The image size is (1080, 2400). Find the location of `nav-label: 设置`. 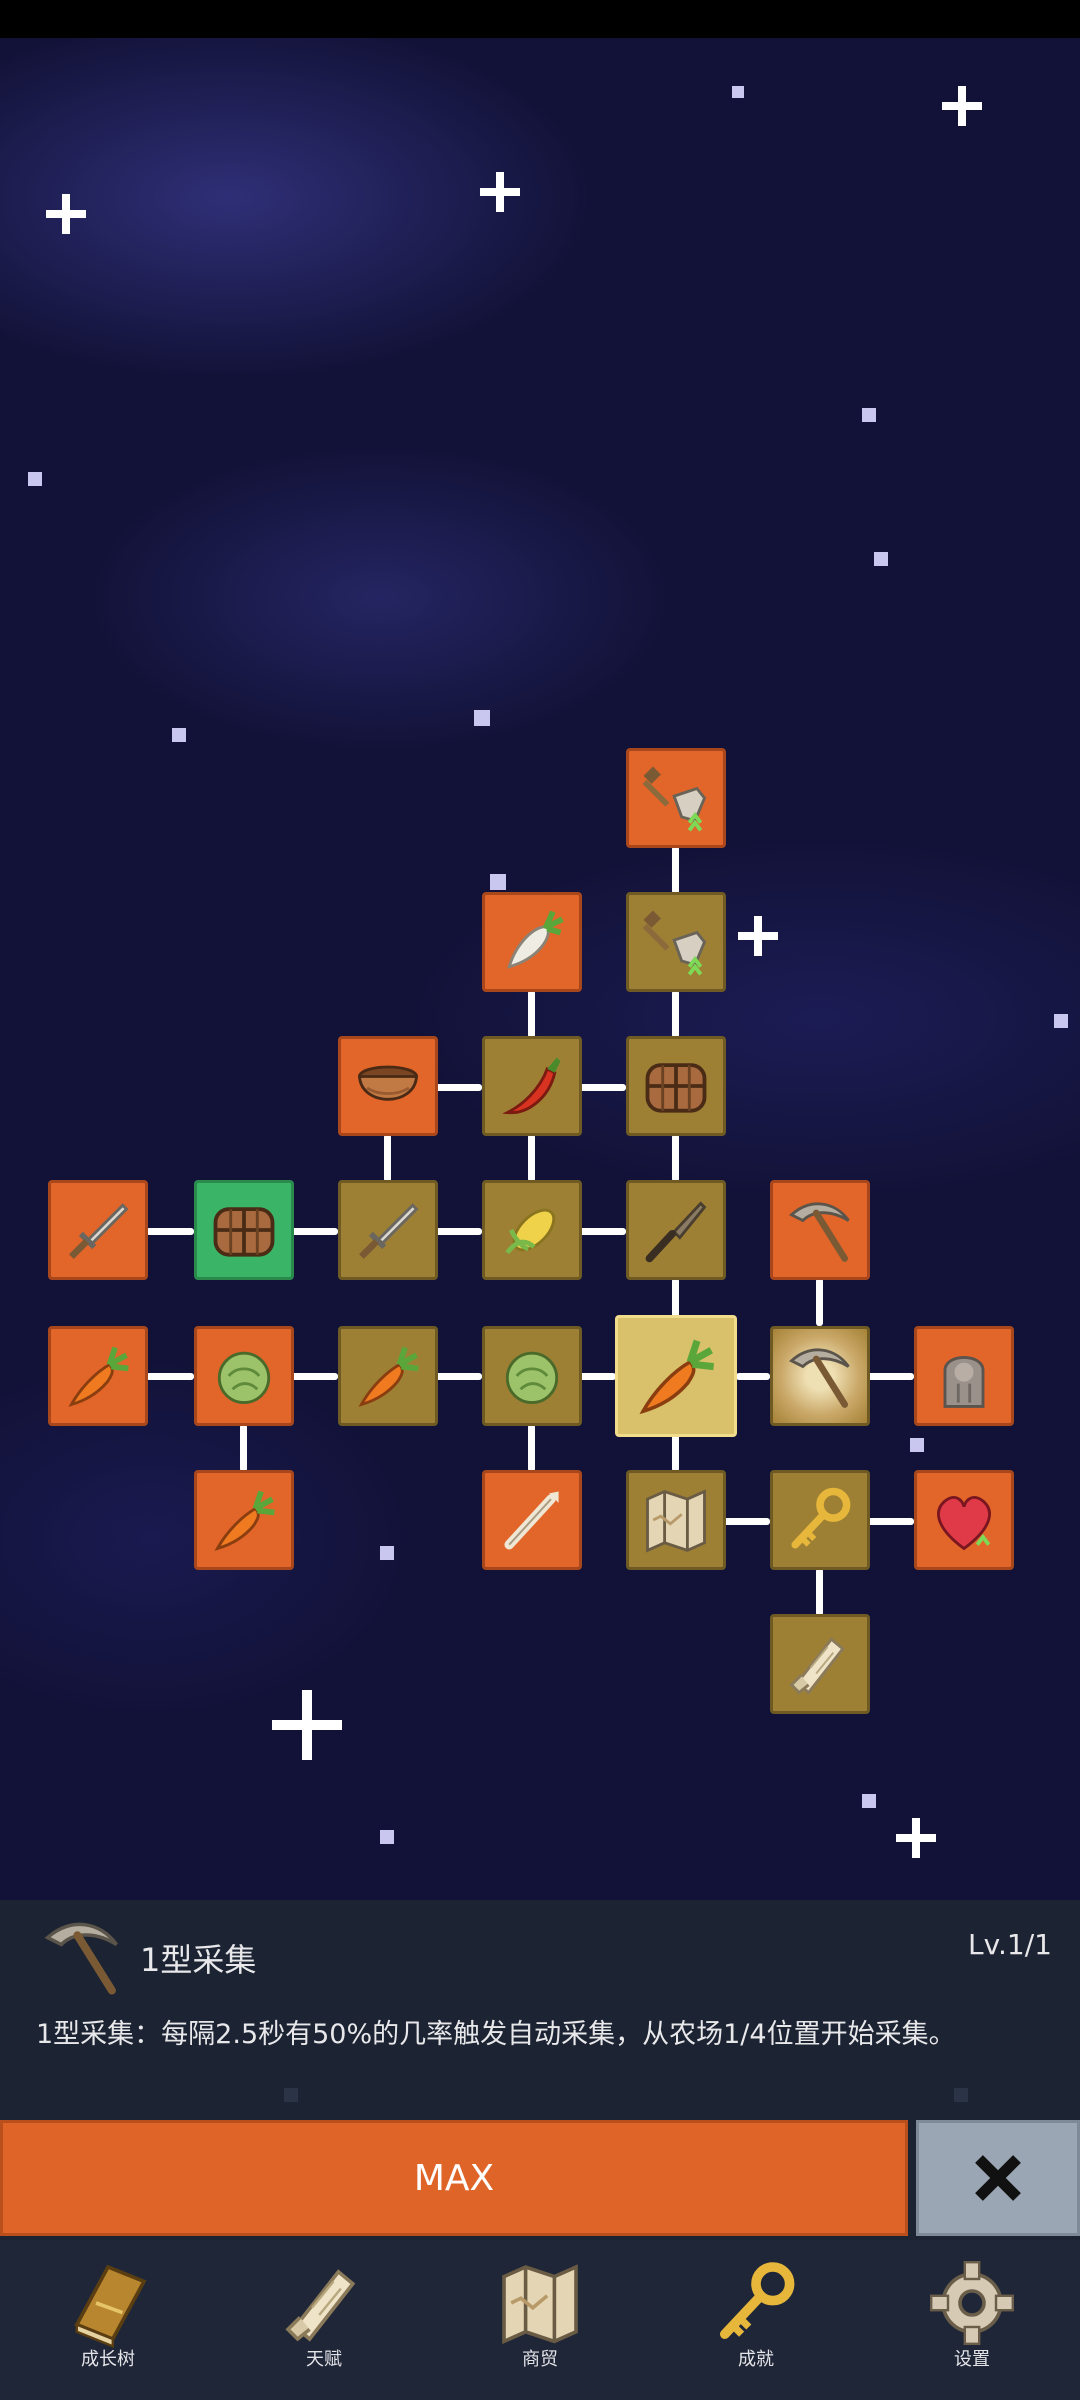

nav-label: 设置 is located at coordinates (972, 2359).